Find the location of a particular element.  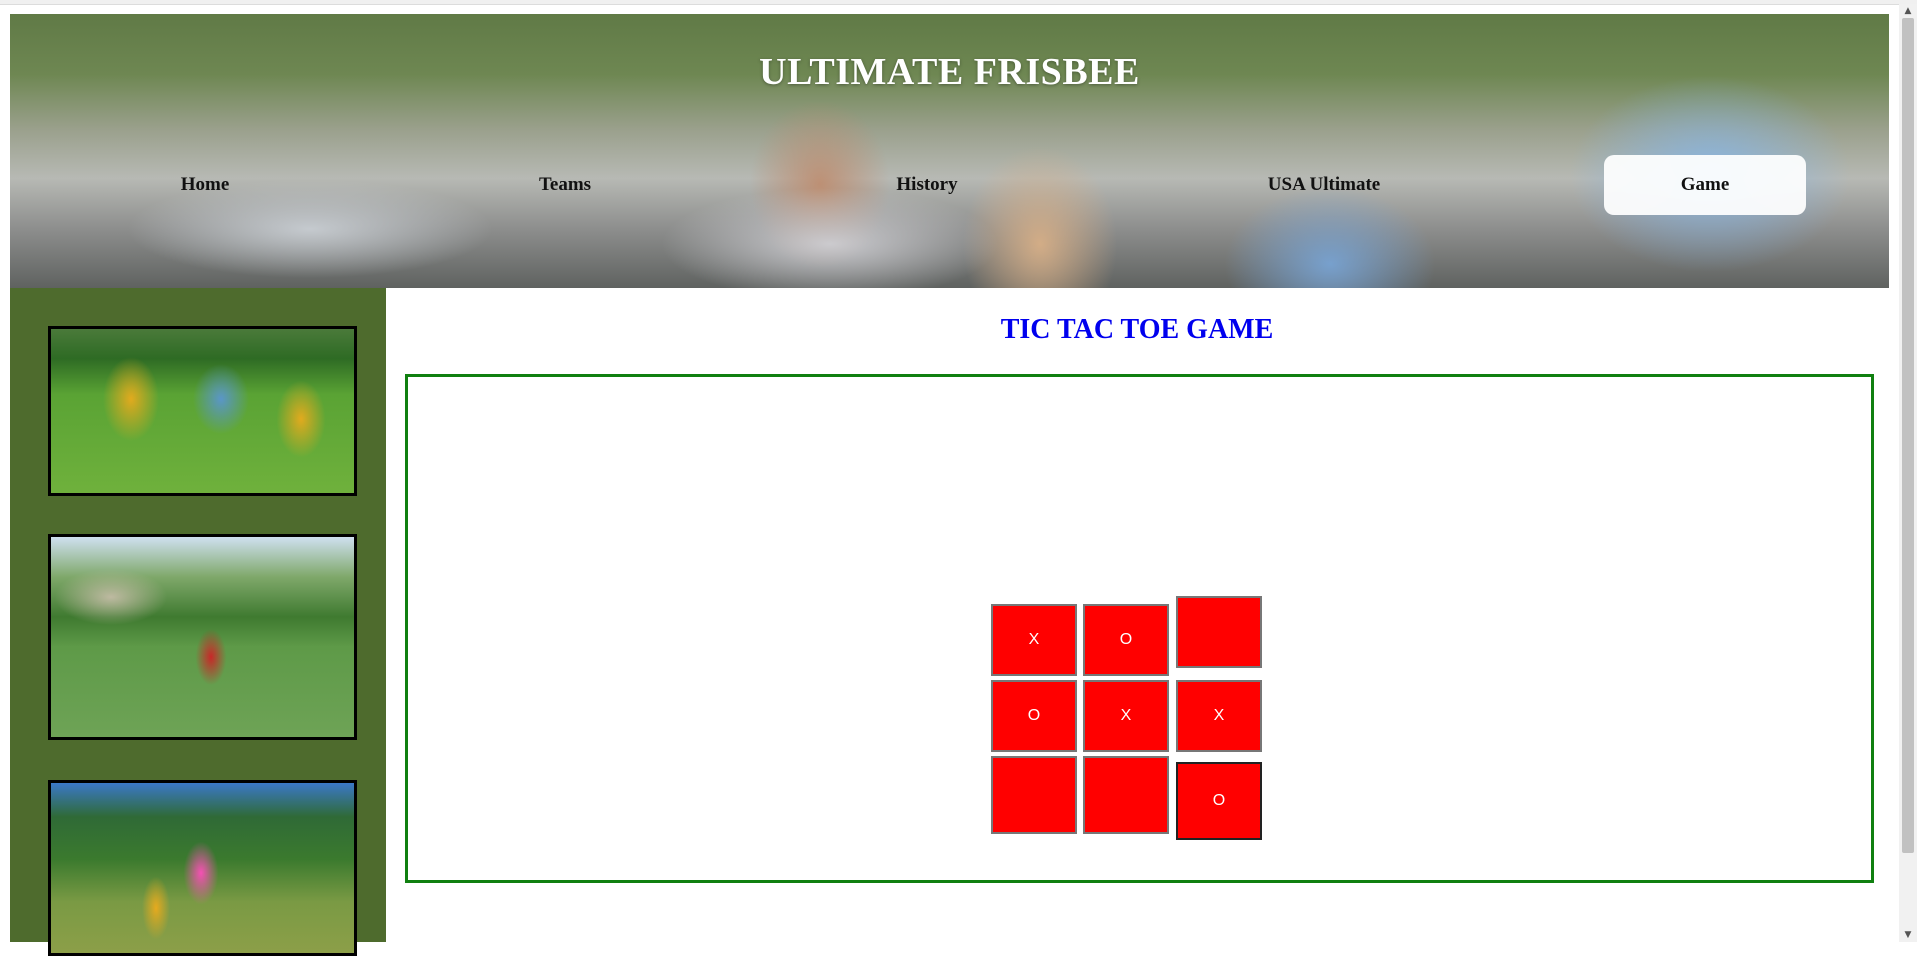

vertical-scrollbar: ▲ ▼ is located at coordinates (1908, 473).